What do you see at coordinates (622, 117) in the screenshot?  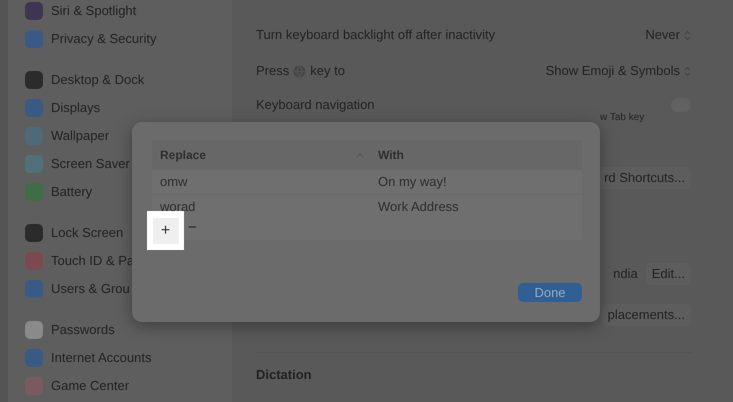 I see `hint-text: w Tab key` at bounding box center [622, 117].